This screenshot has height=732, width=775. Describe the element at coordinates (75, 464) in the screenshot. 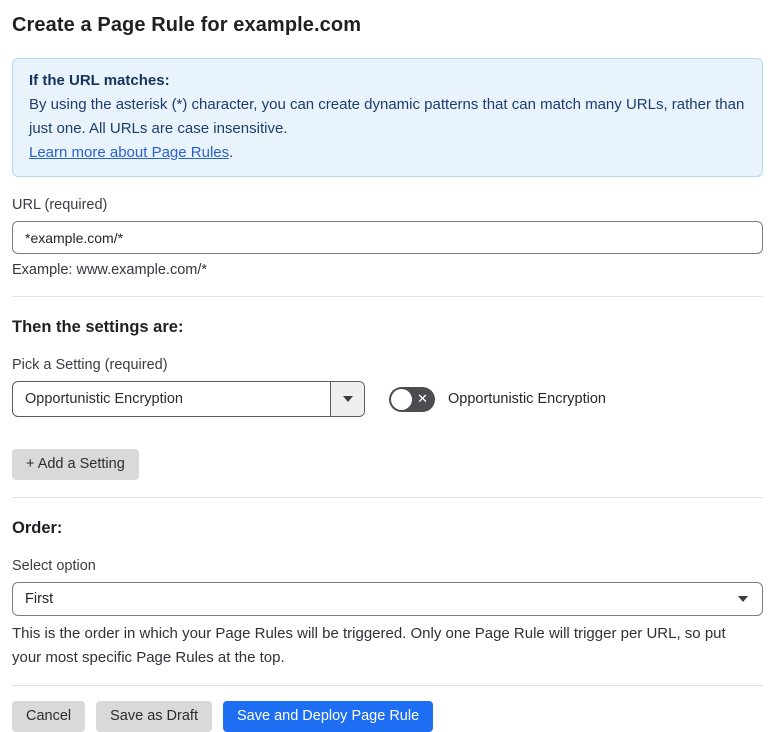

I see `add-setting-button: + Add a Setting` at that location.